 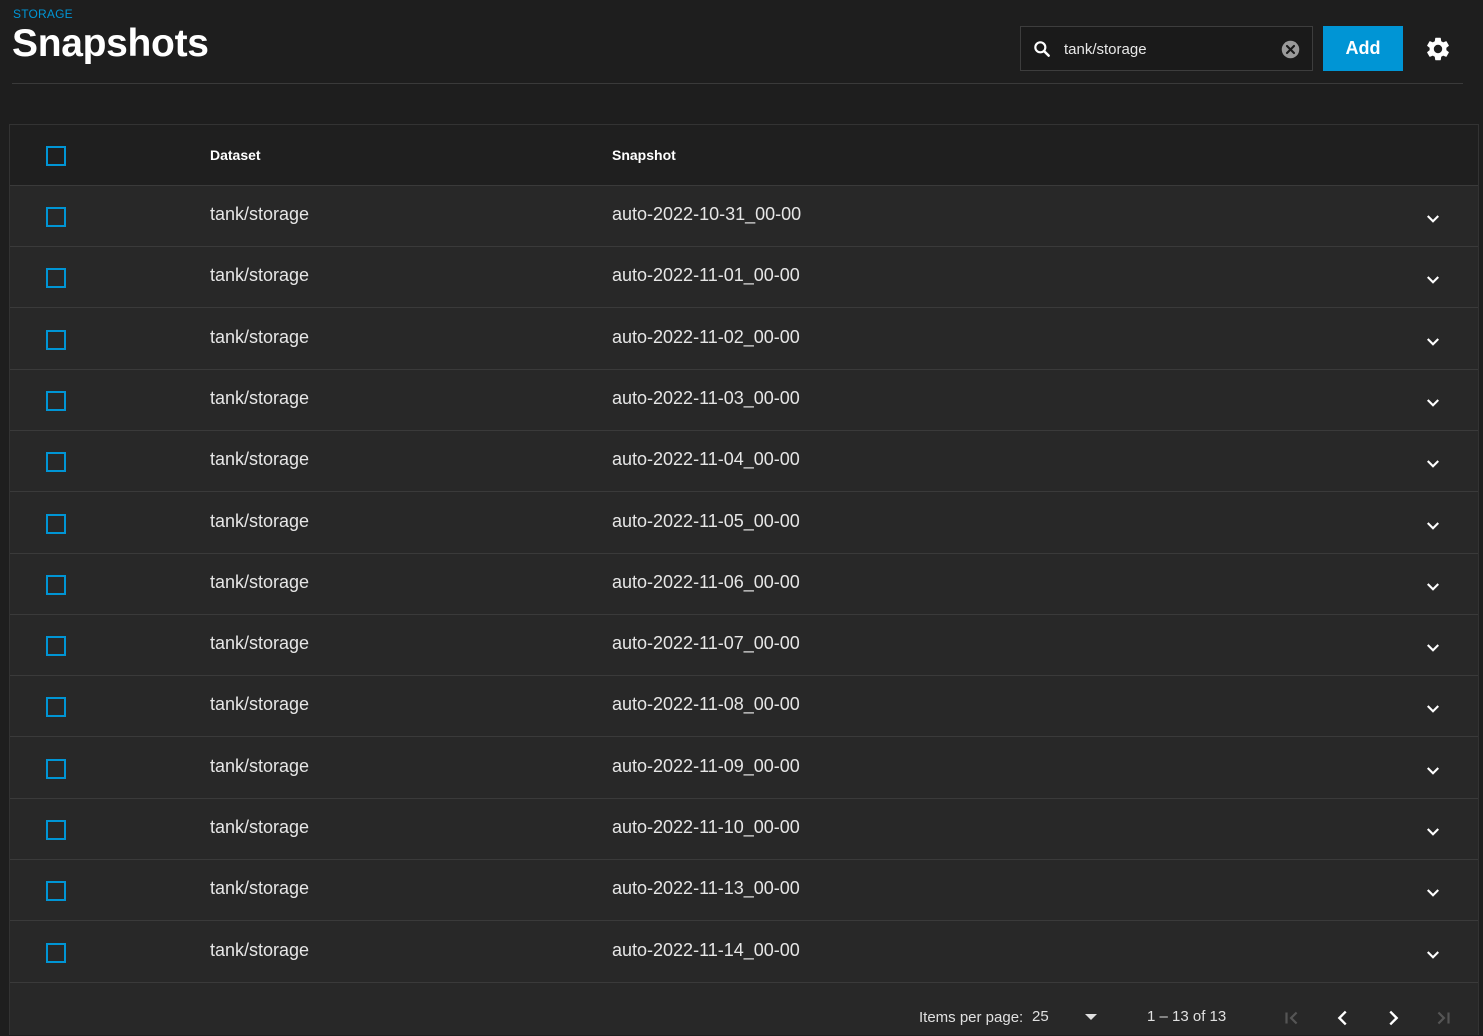 What do you see at coordinates (706, 949) in the screenshot?
I see `snapshot-cell: auto-2022-11-14_00-00` at bounding box center [706, 949].